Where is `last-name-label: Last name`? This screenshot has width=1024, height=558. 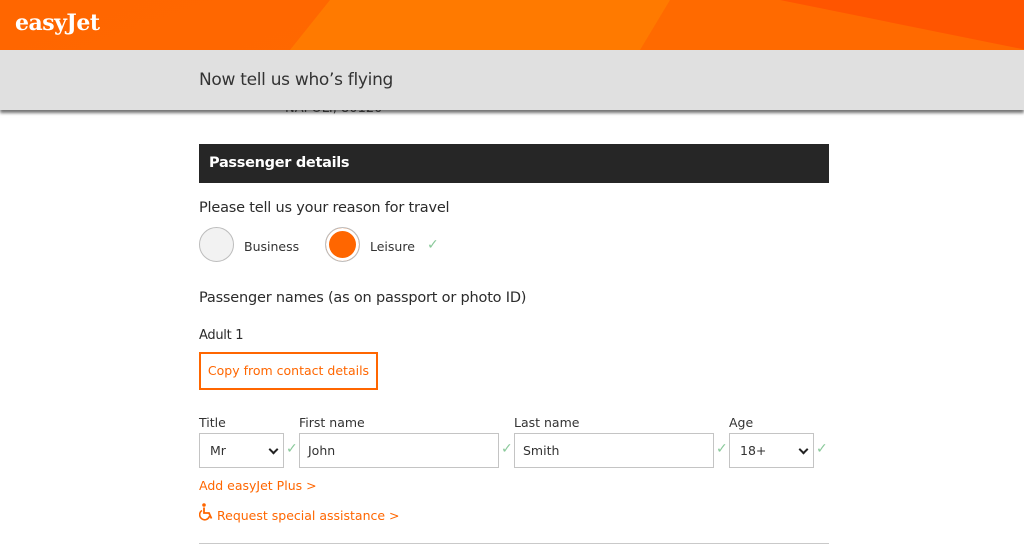 last-name-label: Last name is located at coordinates (547, 422).